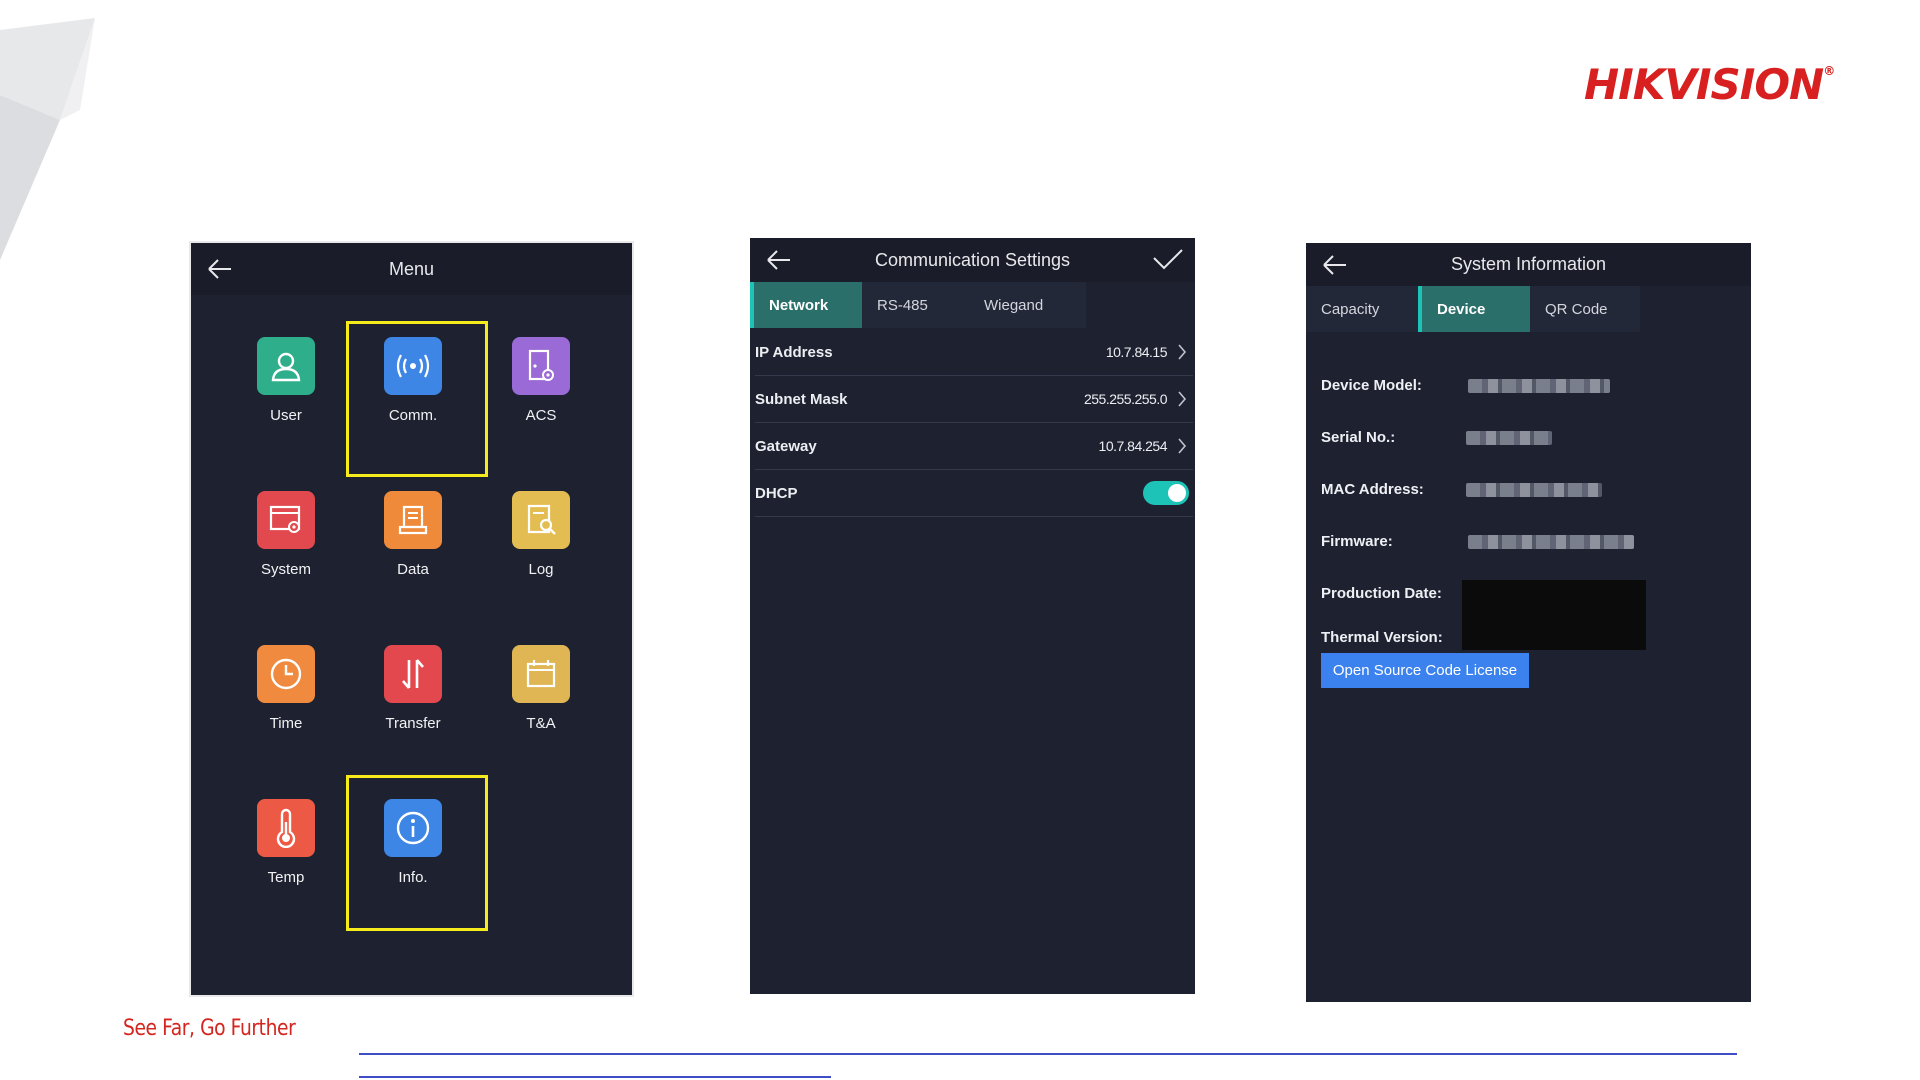 The image size is (1920, 1080). What do you see at coordinates (286, 877) in the screenshot?
I see `menu-item-label: Temp` at bounding box center [286, 877].